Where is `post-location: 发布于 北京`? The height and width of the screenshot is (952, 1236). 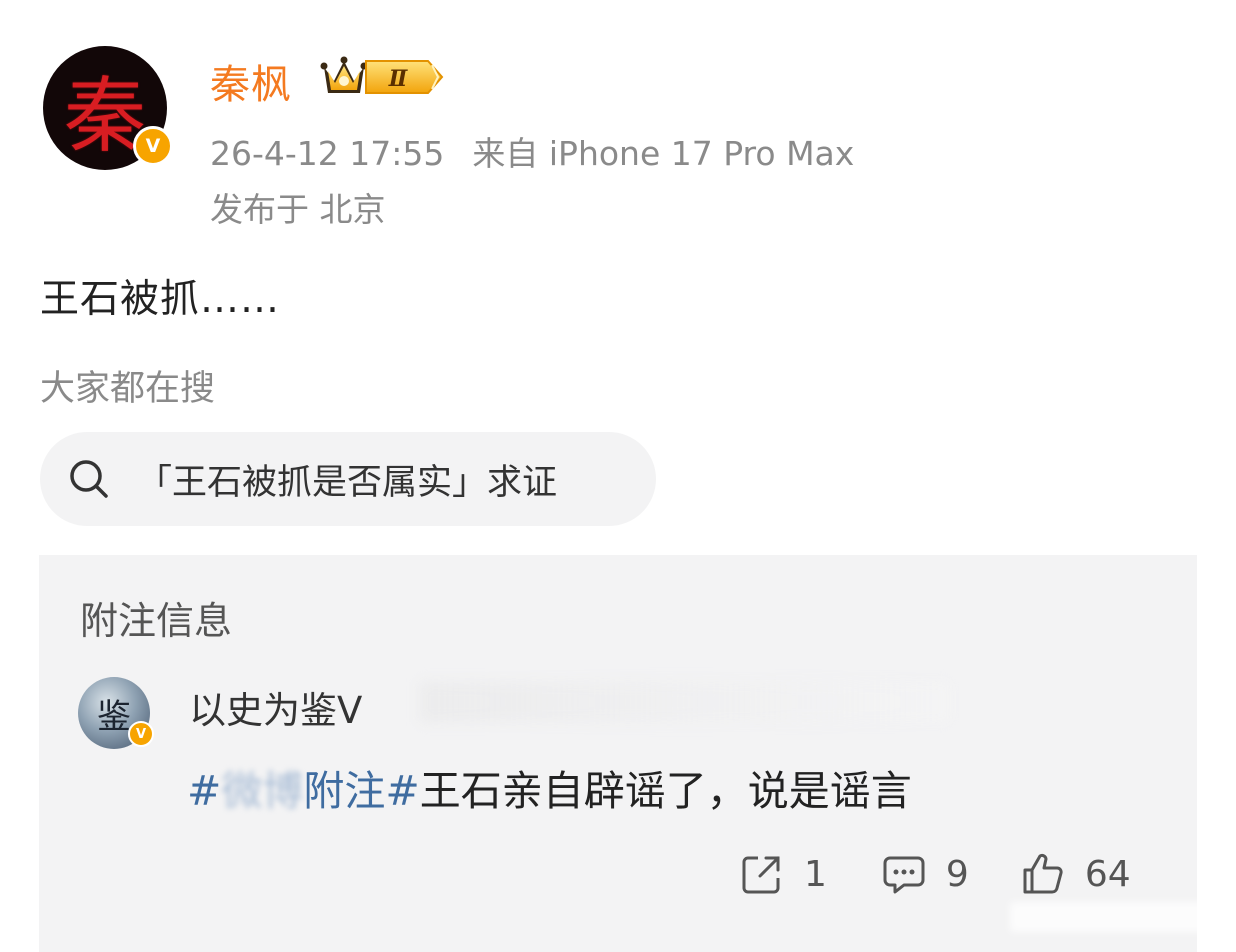
post-location: 发布于 北京 is located at coordinates (298, 209).